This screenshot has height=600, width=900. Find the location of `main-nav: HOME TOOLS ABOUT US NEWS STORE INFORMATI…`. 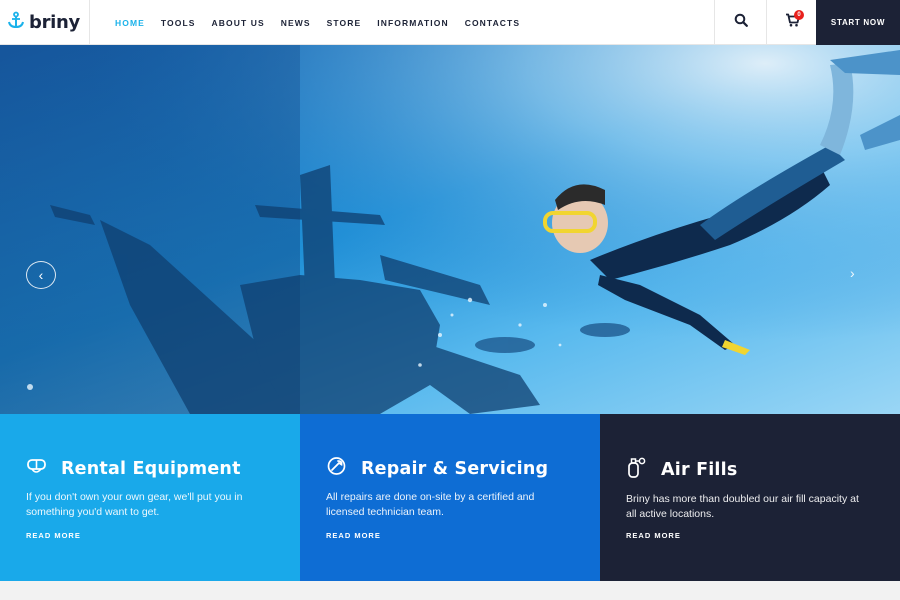

main-nav: HOME TOOLS ABOUT US NEWS STORE INFORMATI… is located at coordinates (325, 22).